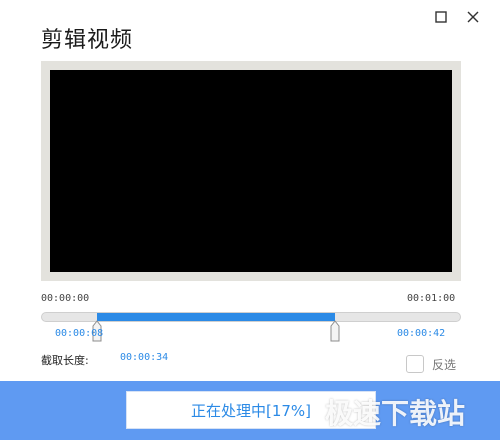 This screenshot has width=500, height=440. What do you see at coordinates (395, 413) in the screenshot?
I see `watermark-logo: 极速下载站` at bounding box center [395, 413].